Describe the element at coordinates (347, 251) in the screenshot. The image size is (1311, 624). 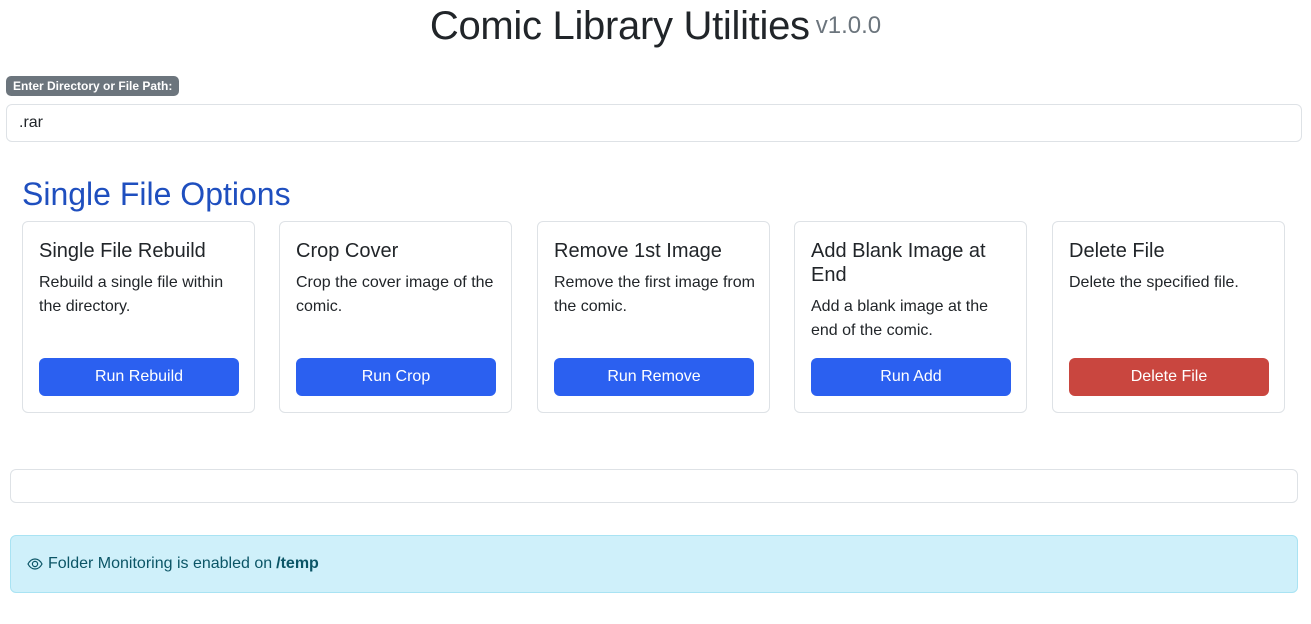
I see `card-title: Crop Cover` at that location.